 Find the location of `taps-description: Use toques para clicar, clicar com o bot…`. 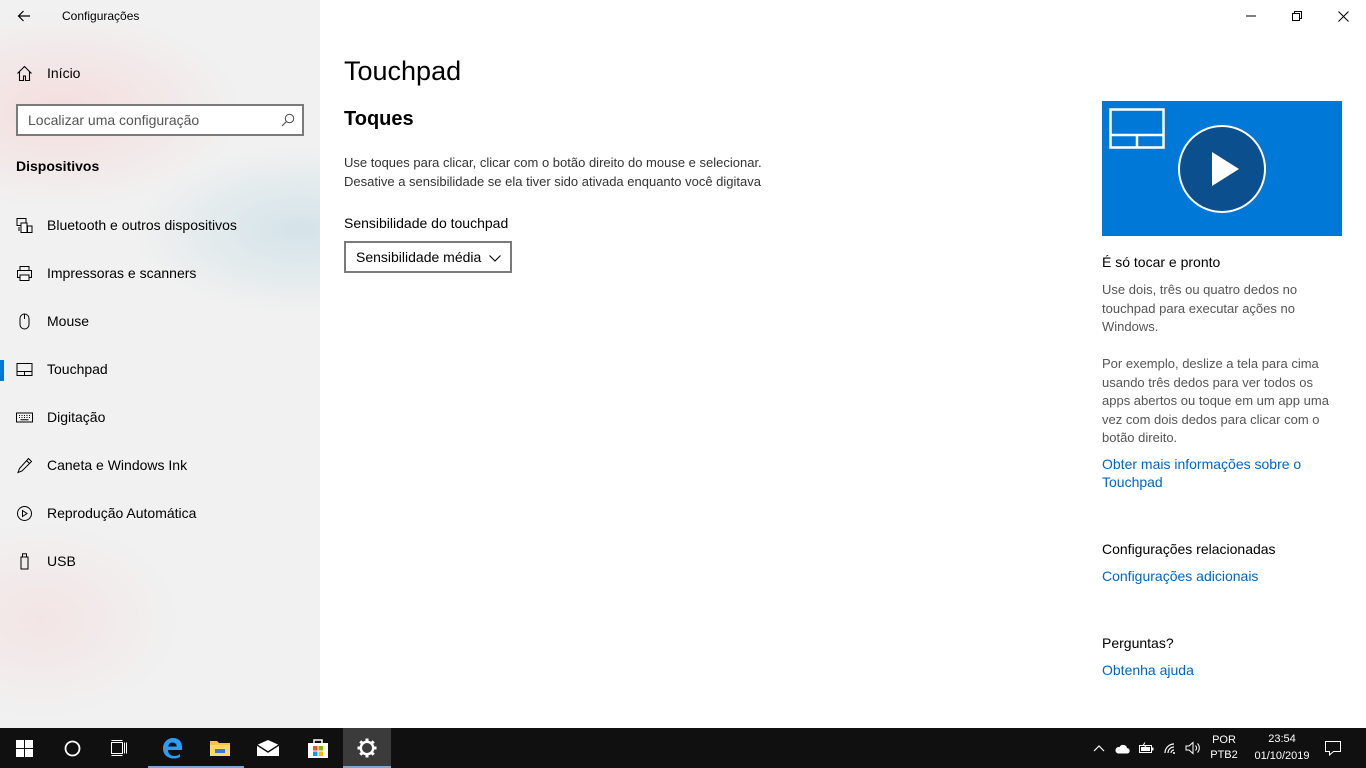

taps-description: Use toques para clicar, clicar com o bot… is located at coordinates (594, 172).